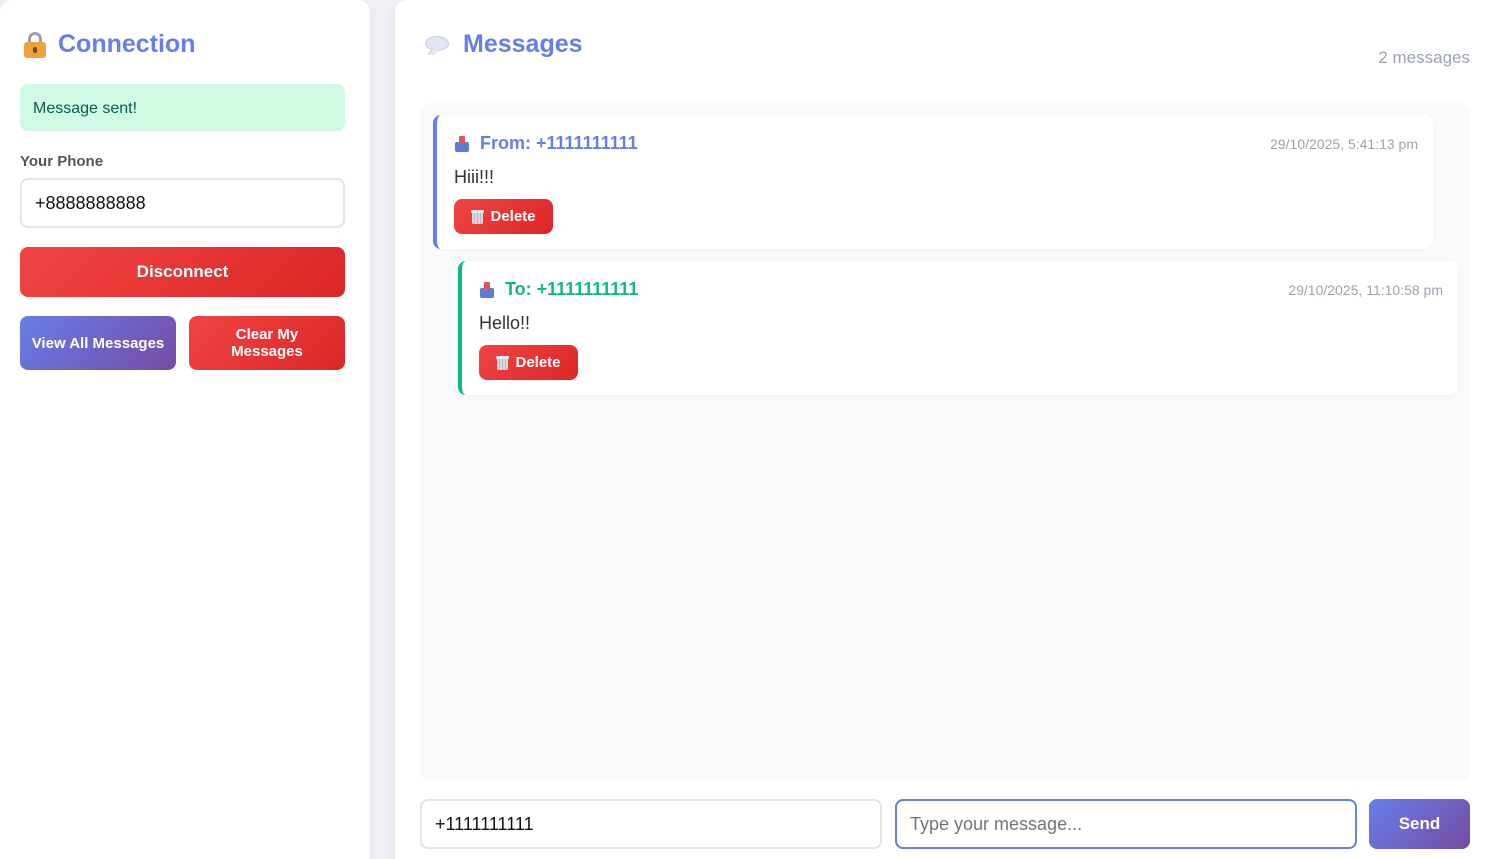 The width and height of the screenshot is (1505, 859). Describe the element at coordinates (182, 272) in the screenshot. I see `disconnect-button: Disconnect` at that location.